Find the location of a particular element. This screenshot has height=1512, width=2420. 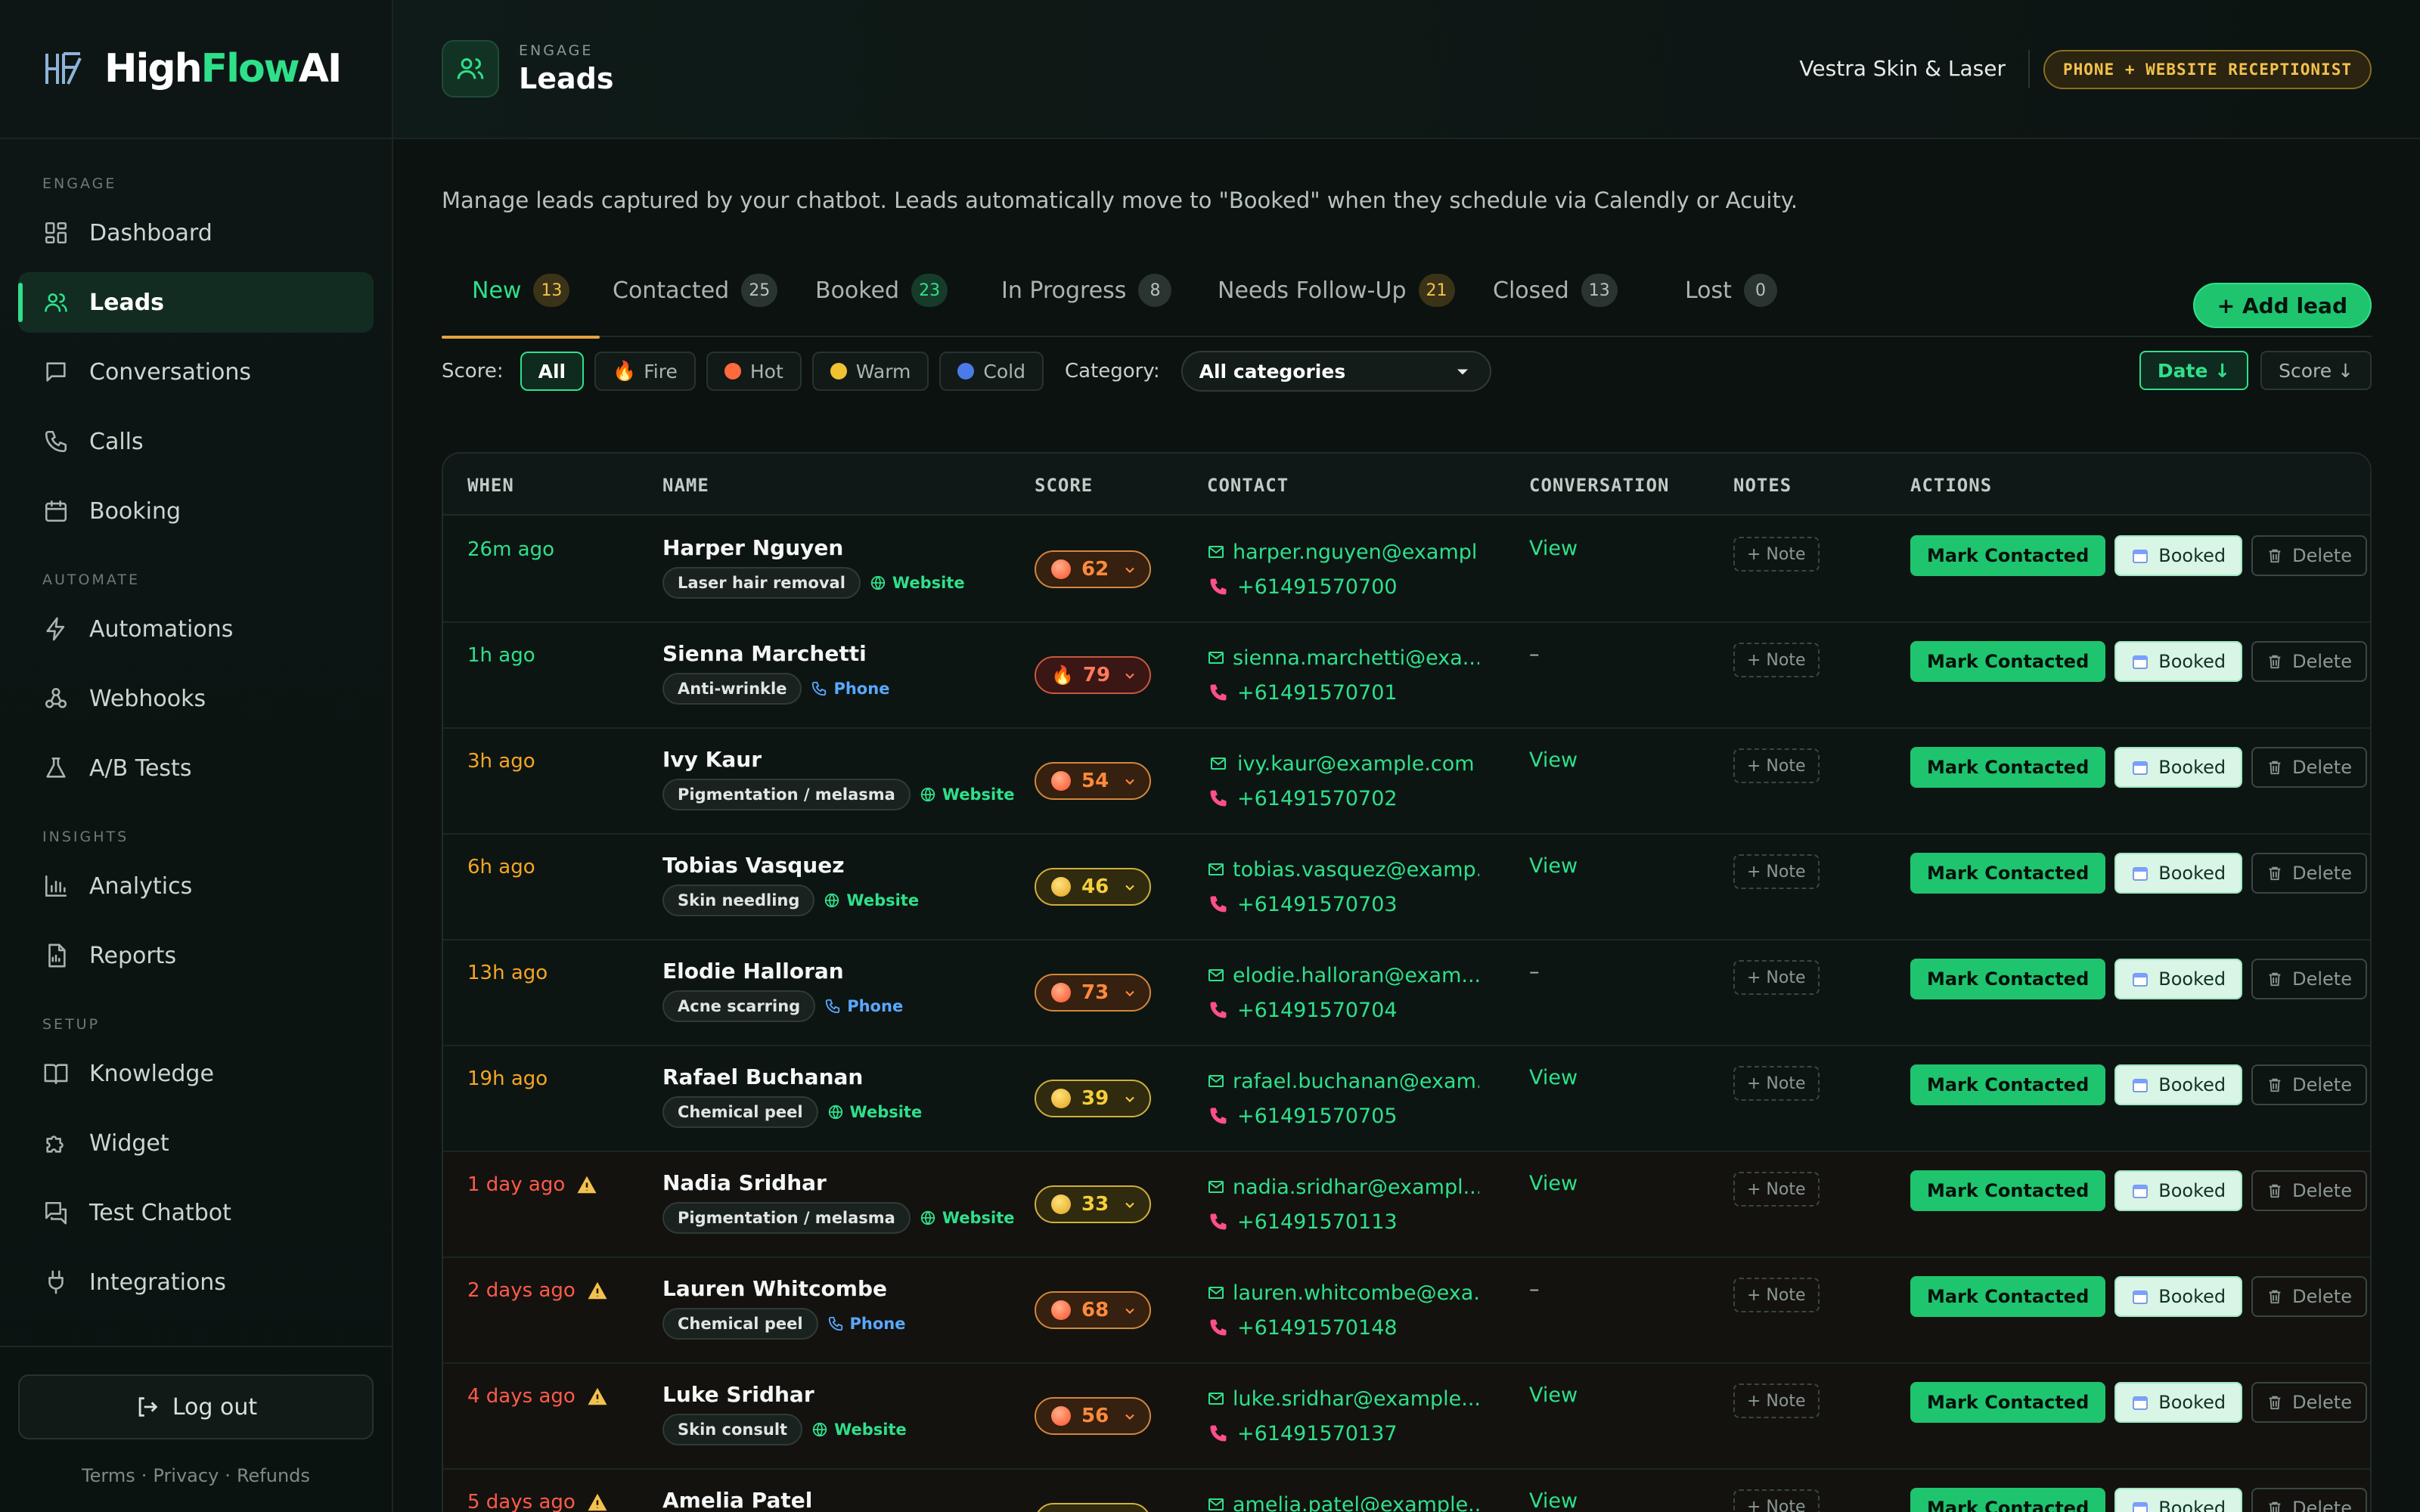

col-score: SCORE is located at coordinates (1064, 485).